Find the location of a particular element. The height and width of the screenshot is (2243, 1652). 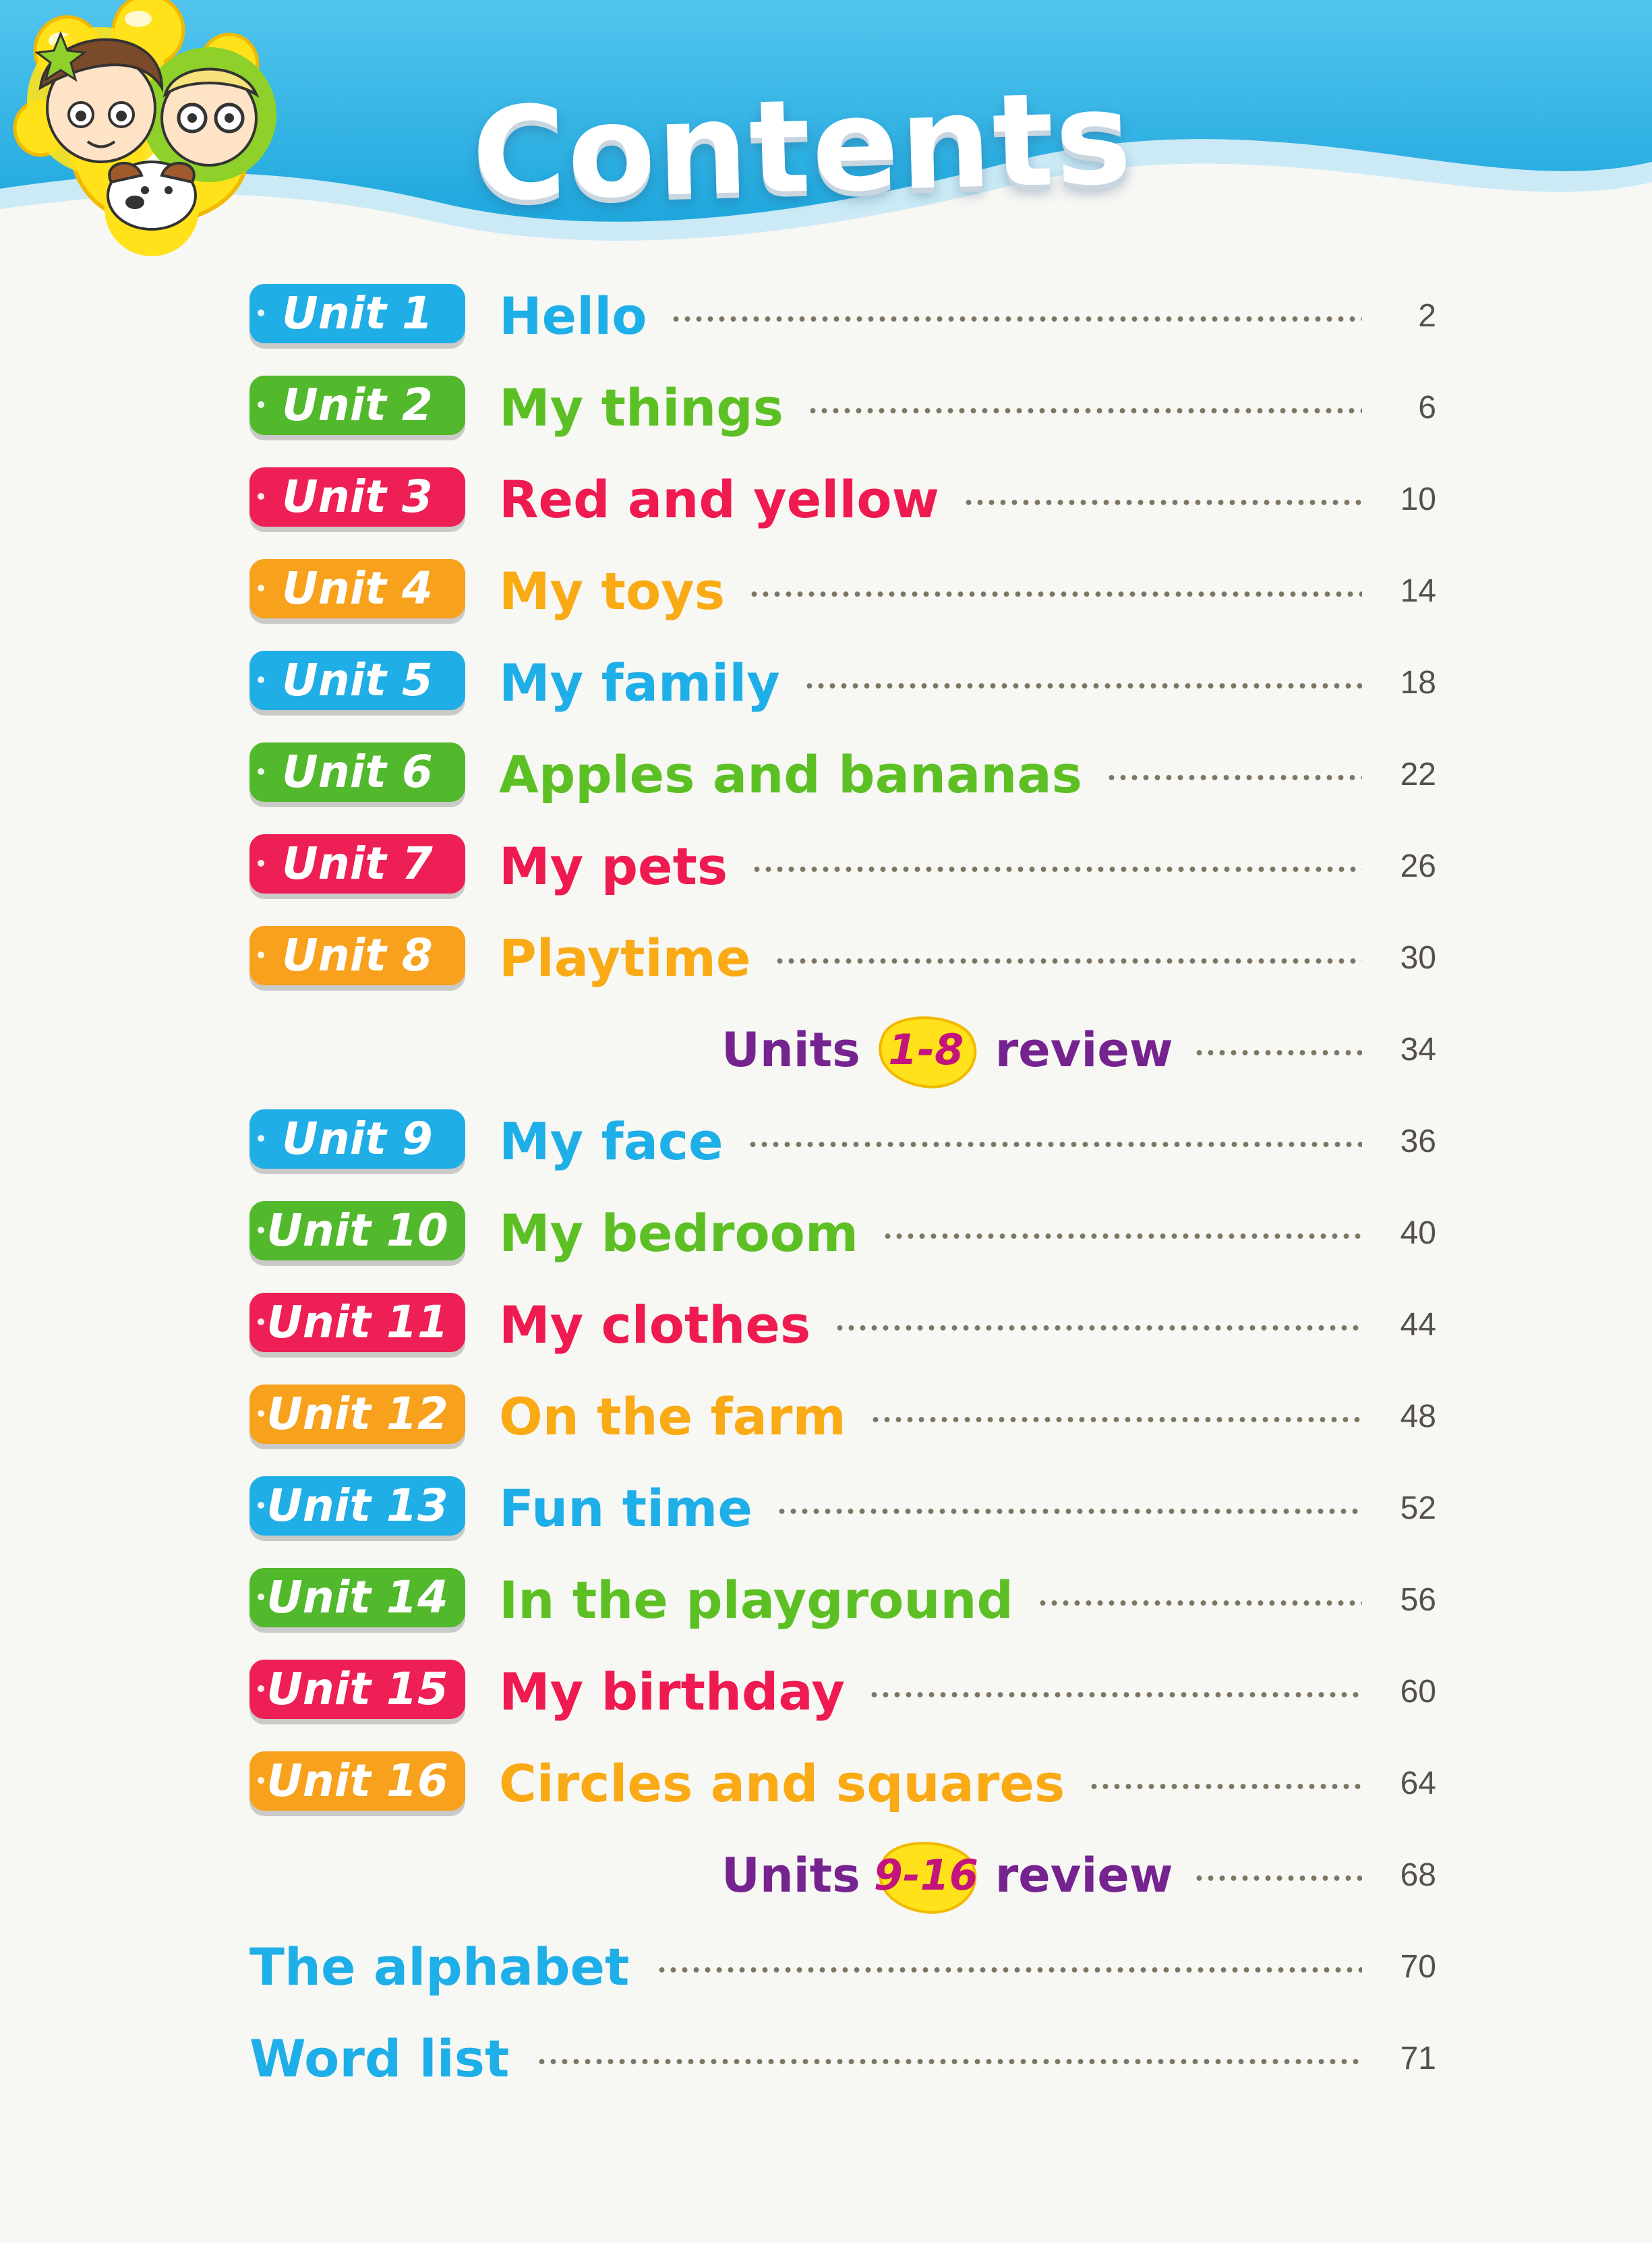

unit-badge: Unit 8 is located at coordinates (357, 955).